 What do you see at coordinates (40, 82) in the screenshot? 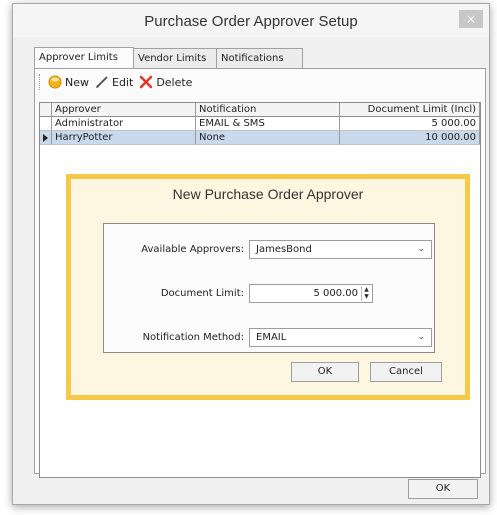
I see `toolbar-grip` at bounding box center [40, 82].